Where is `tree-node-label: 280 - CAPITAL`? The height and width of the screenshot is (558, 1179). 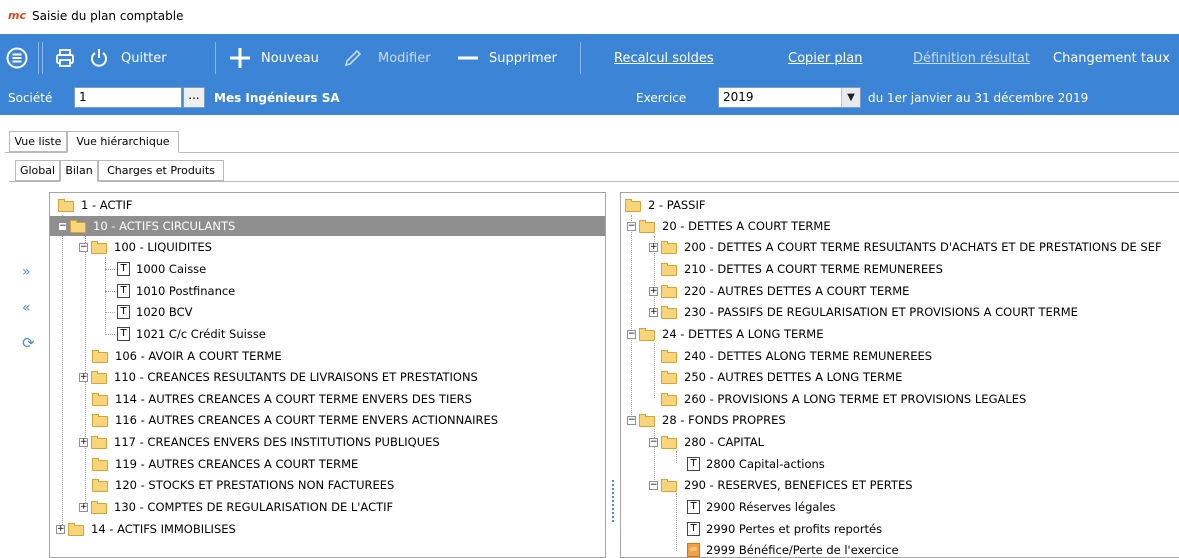
tree-node-label: 280 - CAPITAL is located at coordinates (724, 442).